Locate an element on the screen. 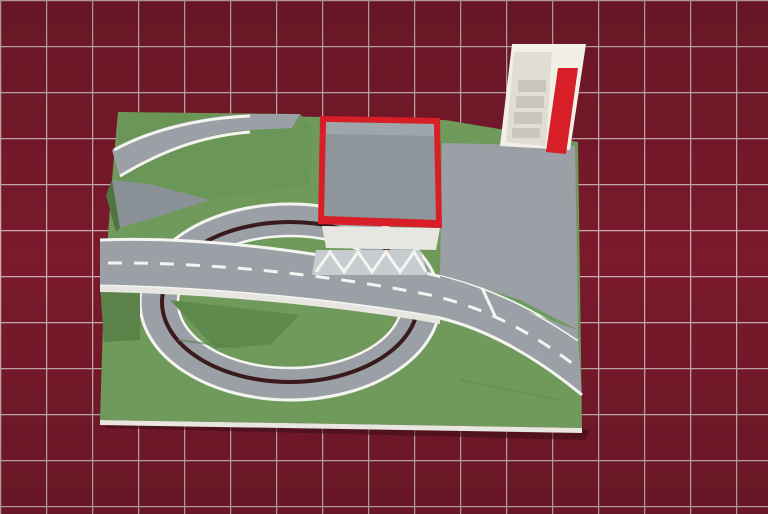 This screenshot has height=514, width=768. triangle-barrier is located at coordinates (370, 262).